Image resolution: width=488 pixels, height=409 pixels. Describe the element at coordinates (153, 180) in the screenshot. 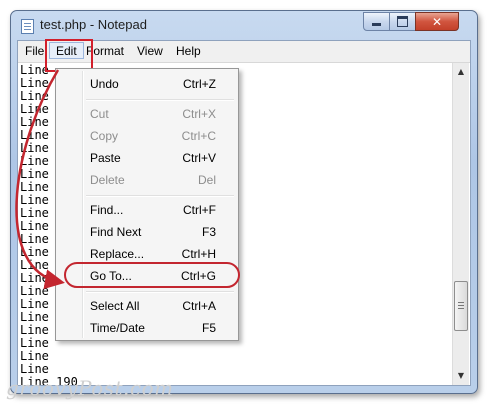

I see `menu-item-delete: Delete Del` at that location.